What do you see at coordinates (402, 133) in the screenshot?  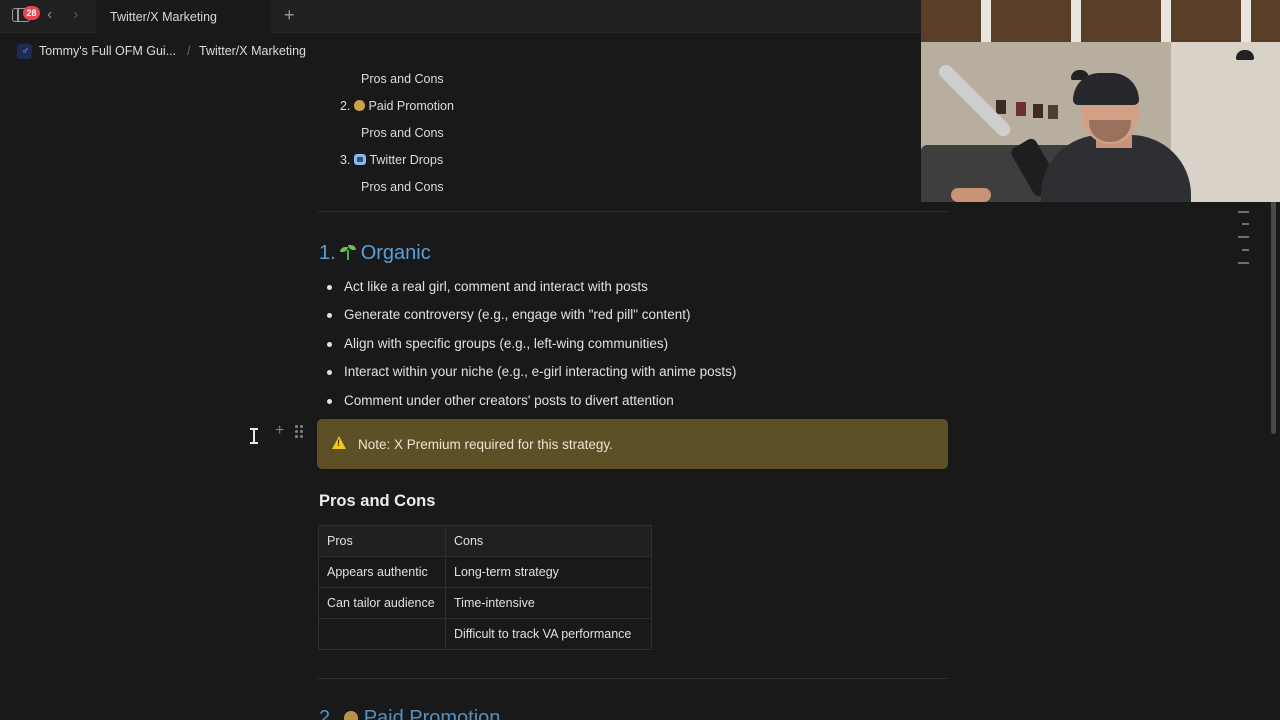 I see `toc-item-paid-pros-cons: Pros and Cons` at bounding box center [402, 133].